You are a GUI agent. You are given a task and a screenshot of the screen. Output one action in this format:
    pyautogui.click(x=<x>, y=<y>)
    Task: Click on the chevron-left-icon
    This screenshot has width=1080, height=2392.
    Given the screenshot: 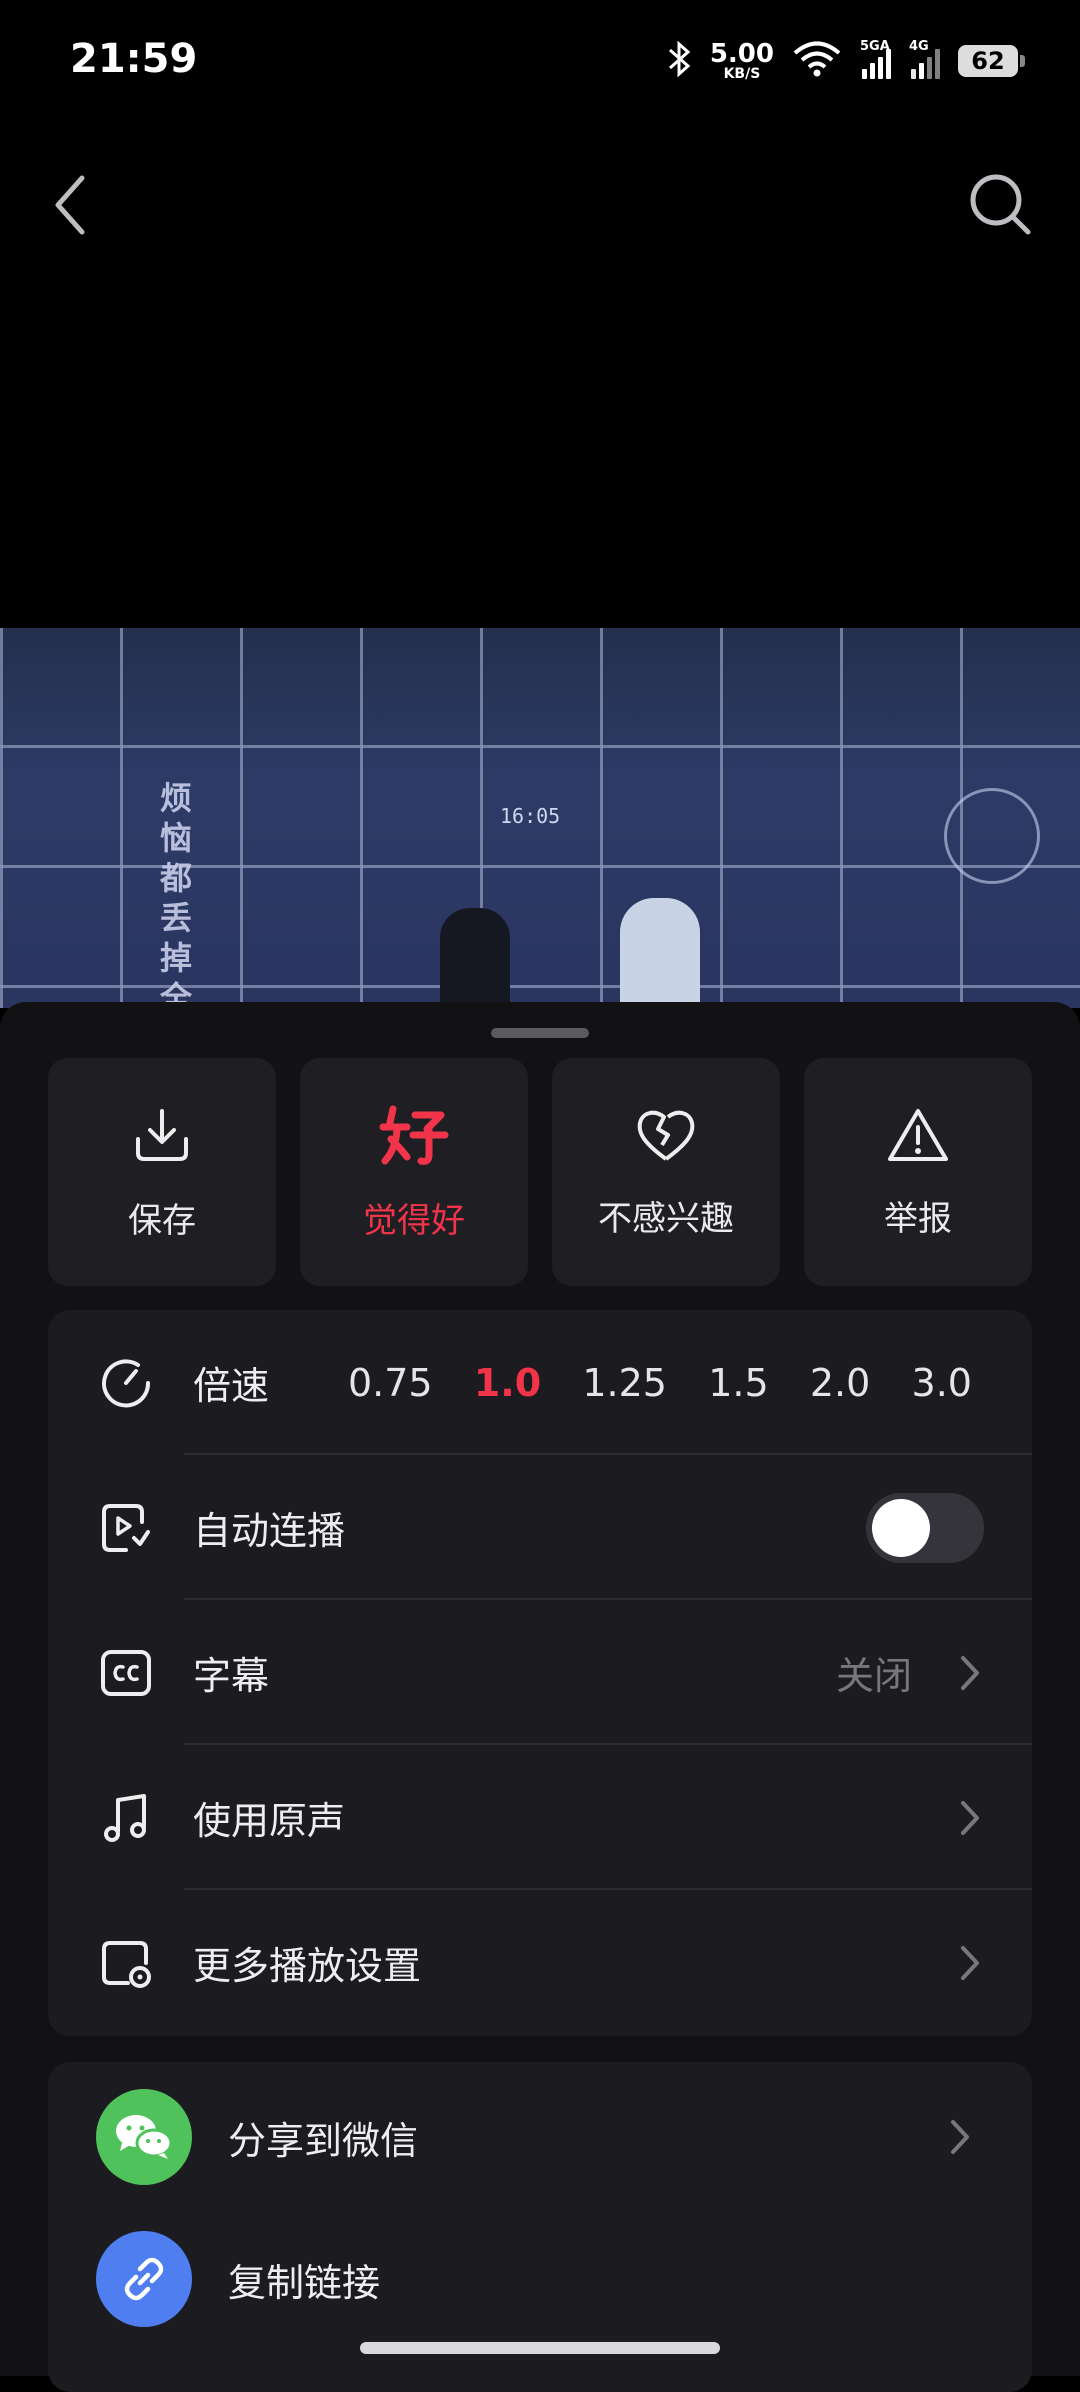 What is the action you would take?
    pyautogui.click(x=70, y=205)
    